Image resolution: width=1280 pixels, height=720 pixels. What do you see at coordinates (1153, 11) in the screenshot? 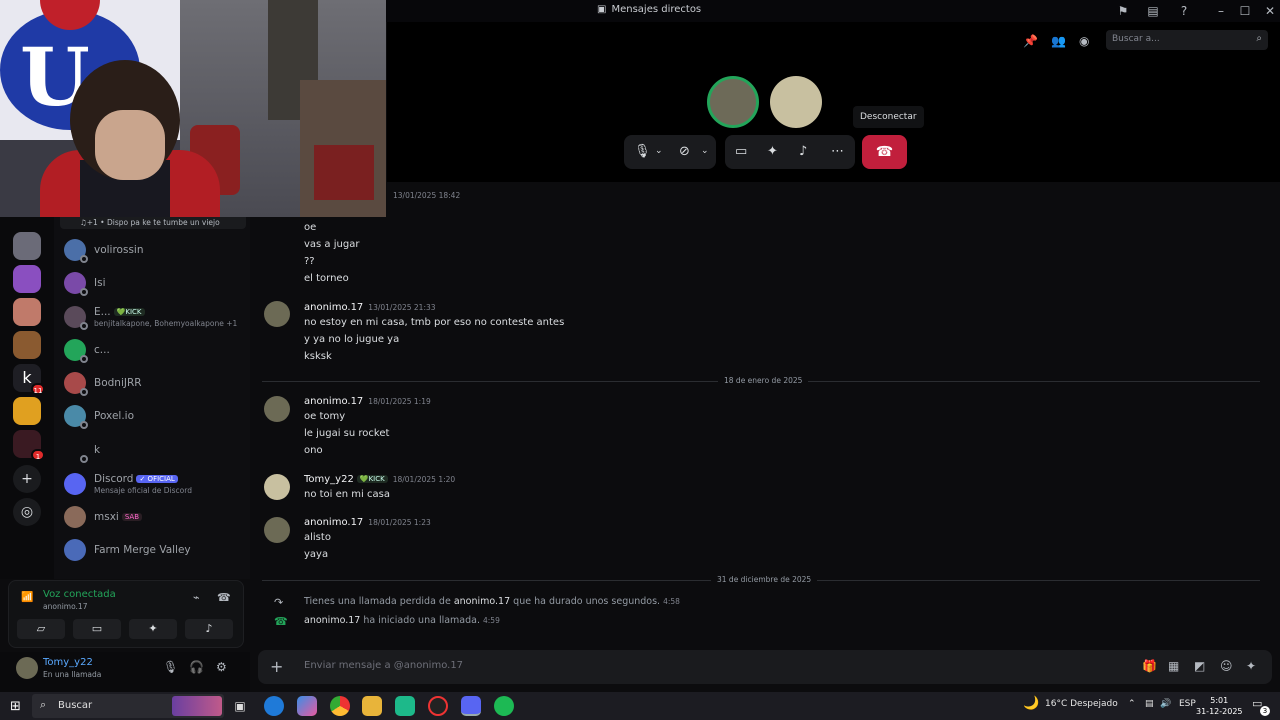
I see `inbox-icon: ▤` at bounding box center [1153, 11].